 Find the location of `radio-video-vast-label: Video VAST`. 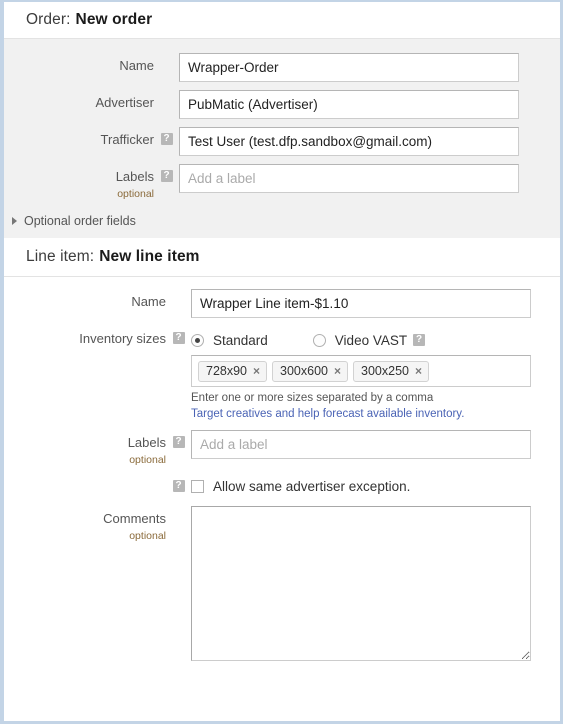

radio-video-vast-label: Video VAST is located at coordinates (371, 340).